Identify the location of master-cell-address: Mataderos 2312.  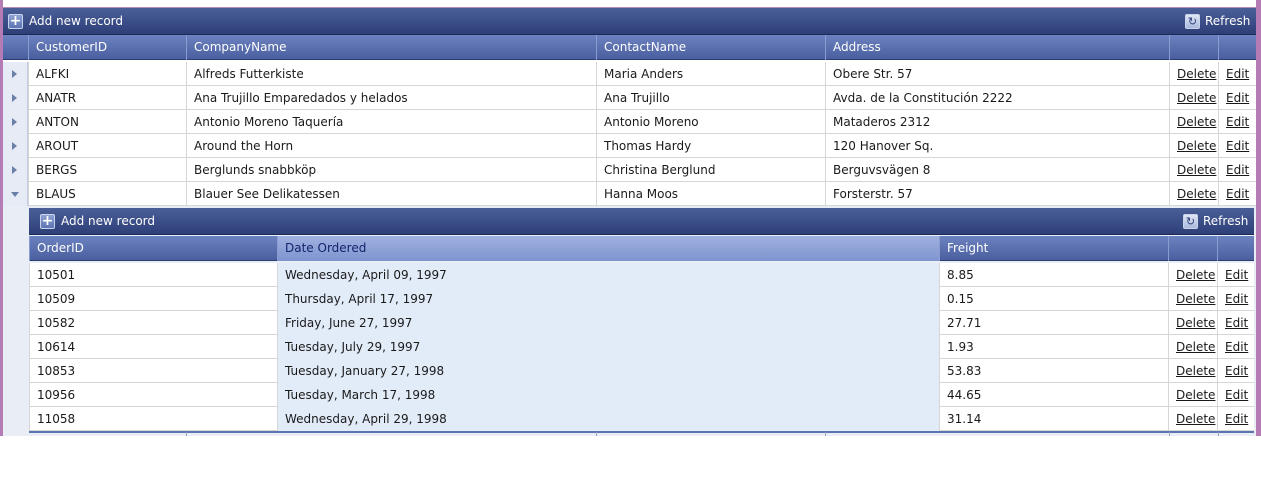
(997, 122).